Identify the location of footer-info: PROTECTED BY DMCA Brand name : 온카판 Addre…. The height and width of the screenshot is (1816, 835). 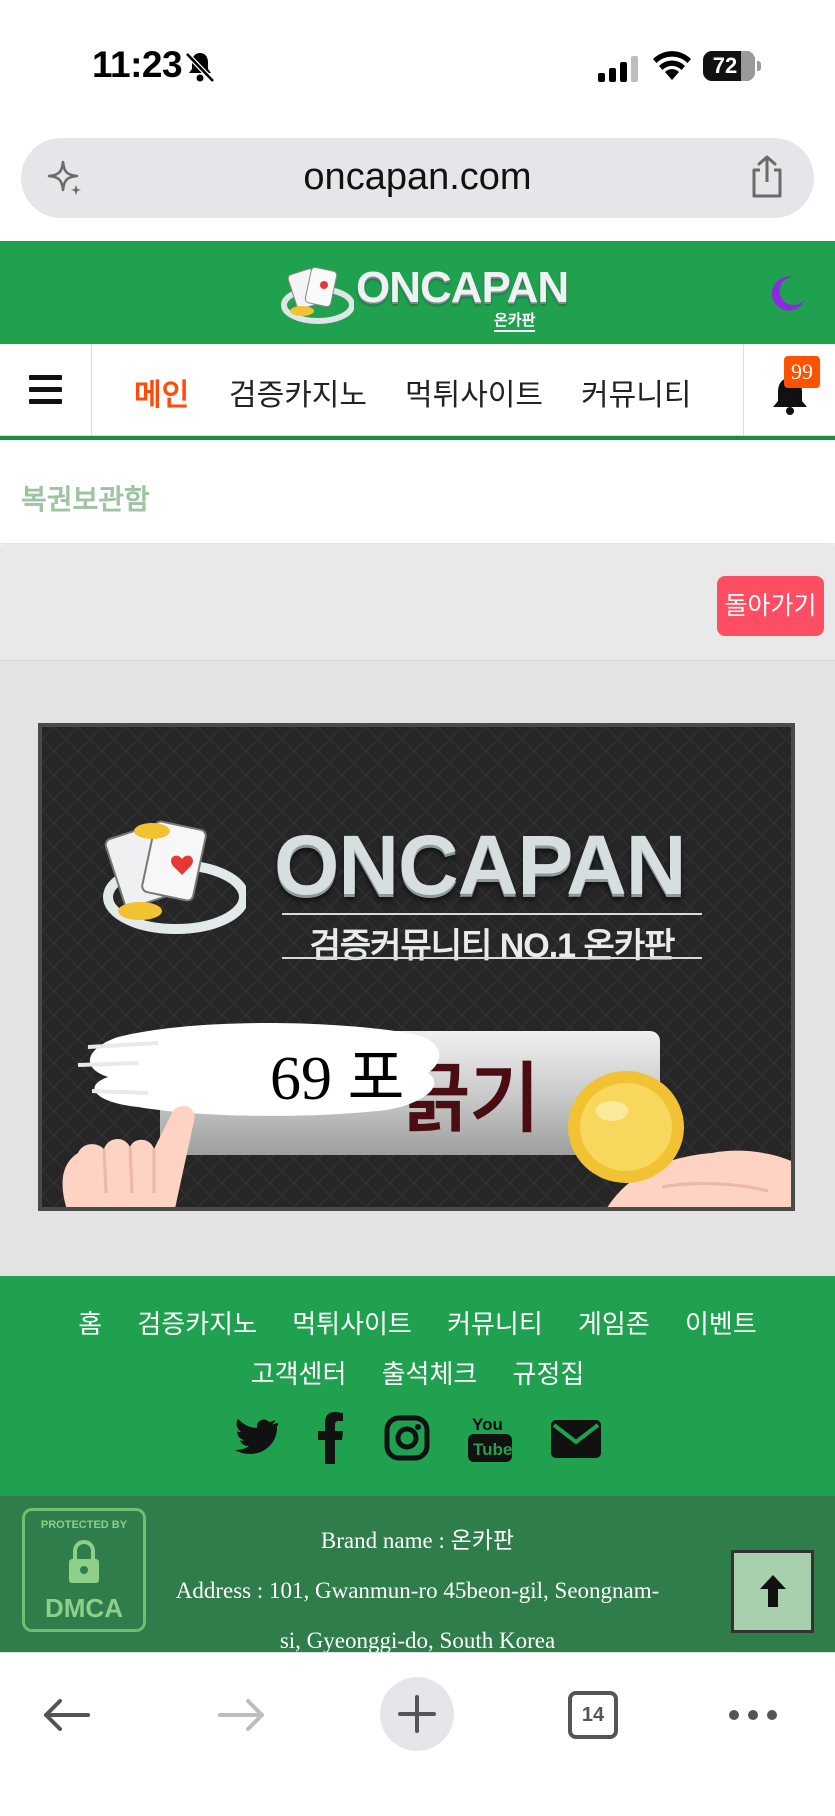
(417, 1574).